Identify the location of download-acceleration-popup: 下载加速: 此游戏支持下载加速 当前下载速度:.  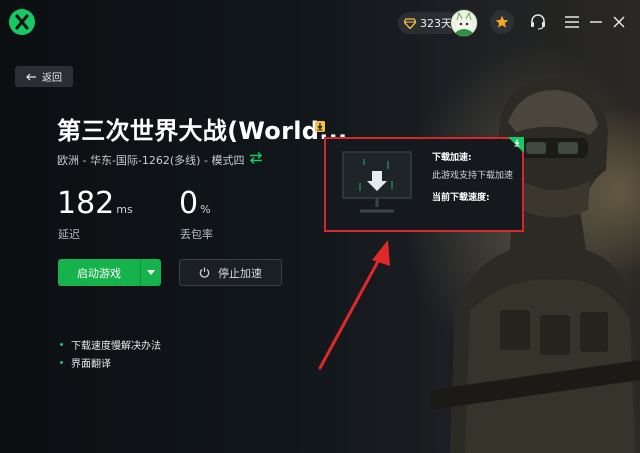
(424, 184).